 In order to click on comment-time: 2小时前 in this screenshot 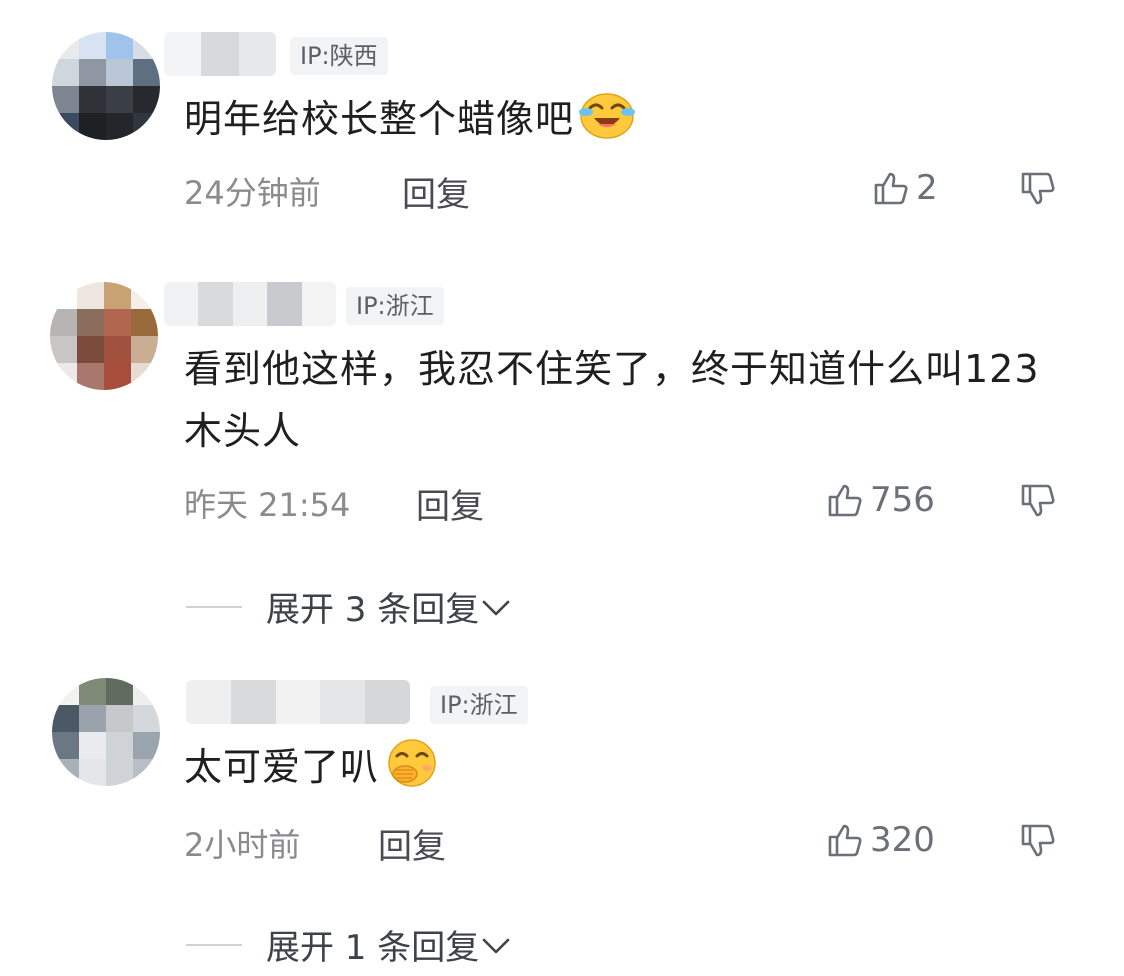, I will do `click(242, 845)`.